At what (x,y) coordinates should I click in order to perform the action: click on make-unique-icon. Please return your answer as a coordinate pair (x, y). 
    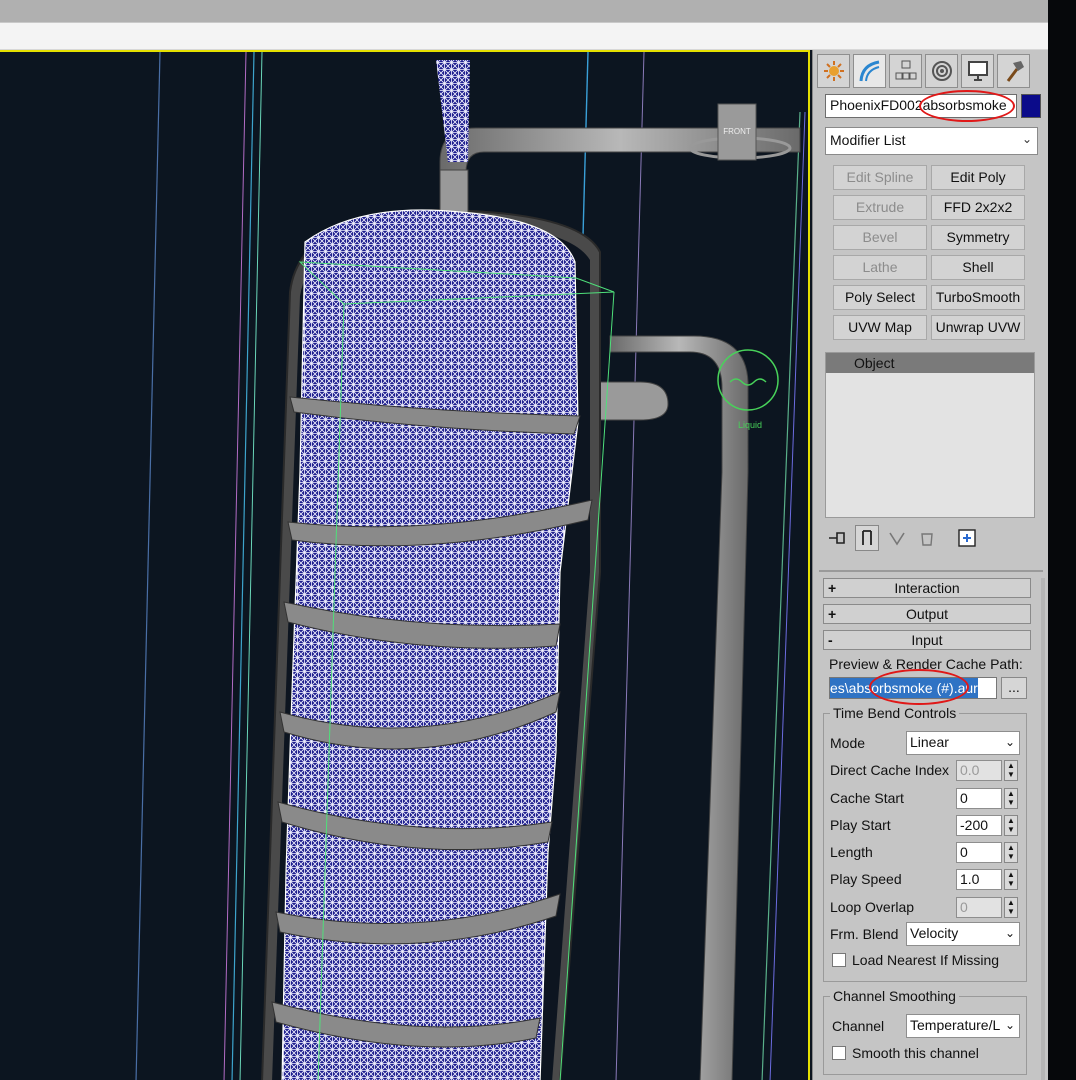
    Looking at the image, I should click on (897, 538).